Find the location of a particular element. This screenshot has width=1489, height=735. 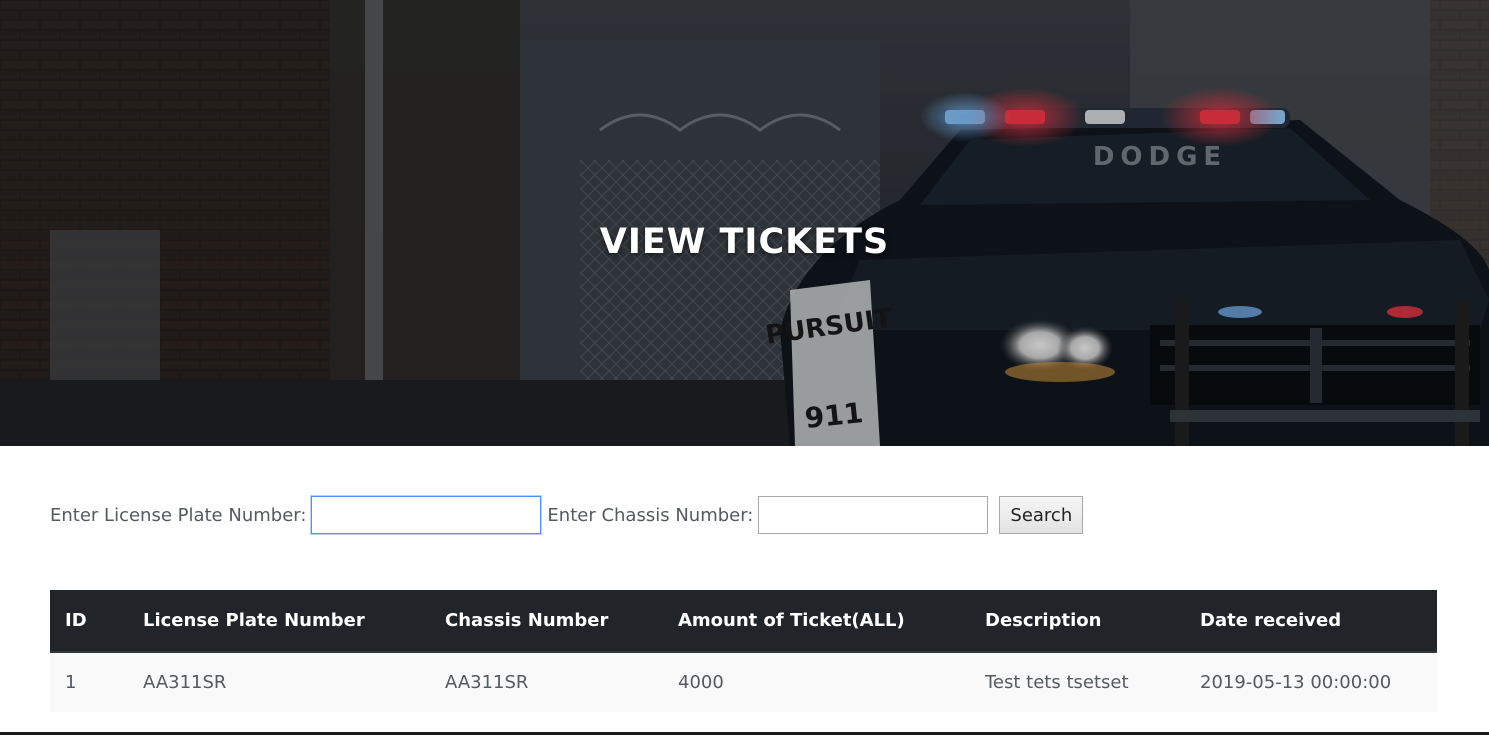

chassis-number-input is located at coordinates (873, 515).